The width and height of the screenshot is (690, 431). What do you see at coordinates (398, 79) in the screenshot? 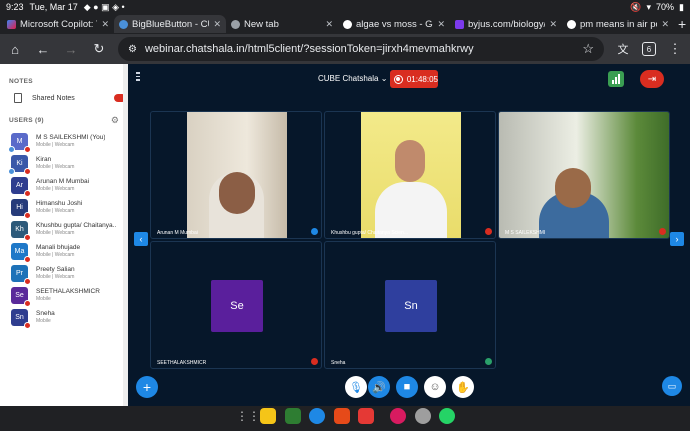
I see `record-icon` at bounding box center [398, 79].